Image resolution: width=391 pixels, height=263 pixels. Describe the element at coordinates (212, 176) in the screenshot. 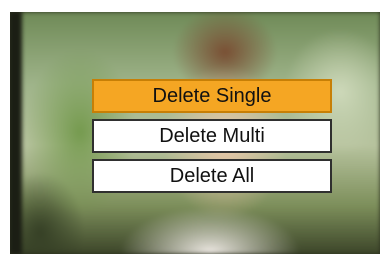

I see `delete-all-option: Delete All` at that location.